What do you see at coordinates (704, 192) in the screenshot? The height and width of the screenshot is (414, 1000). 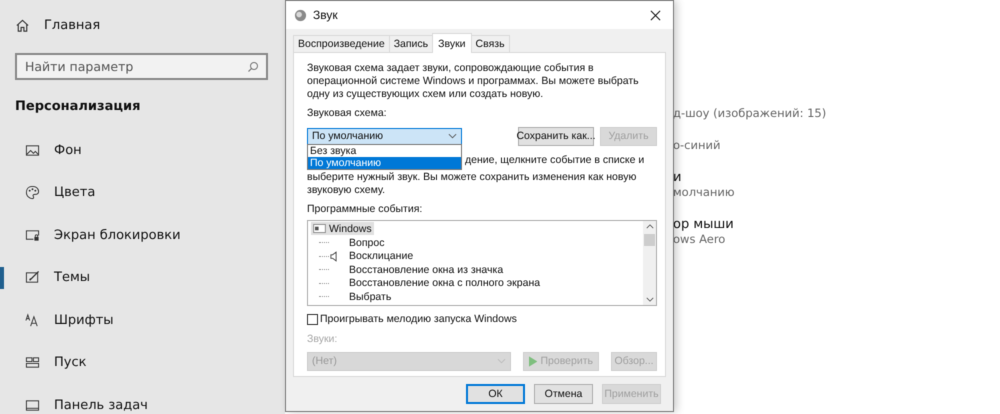 I see `setting-value: молчанию` at bounding box center [704, 192].